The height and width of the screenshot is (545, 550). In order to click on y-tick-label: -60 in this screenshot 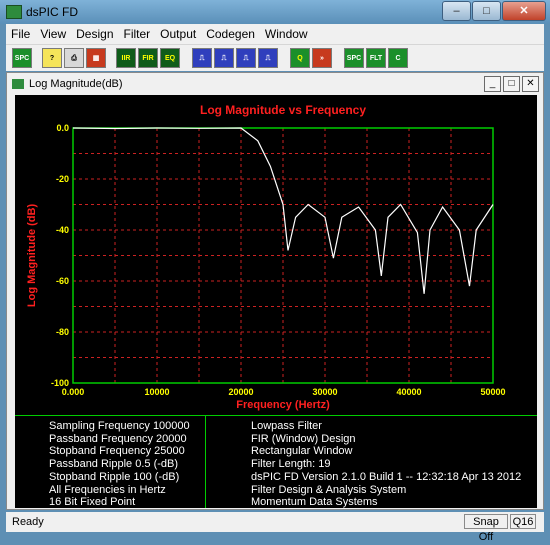, I will do `click(62, 281)`.